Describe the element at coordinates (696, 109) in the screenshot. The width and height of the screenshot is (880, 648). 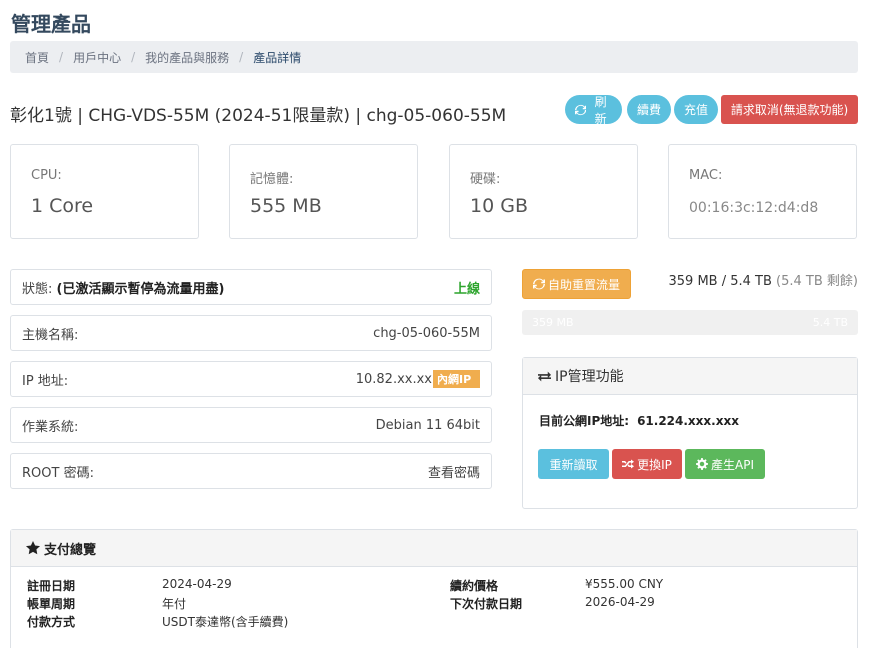
I see `topup-button: 充值` at that location.